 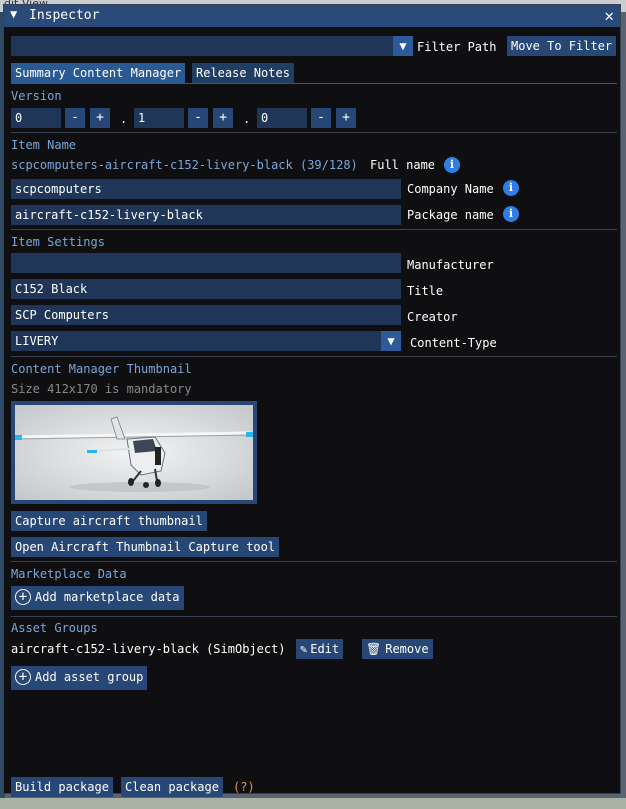 I want to click on add-marketplace-data-label: Add marketplace data, so click(x=107, y=597).